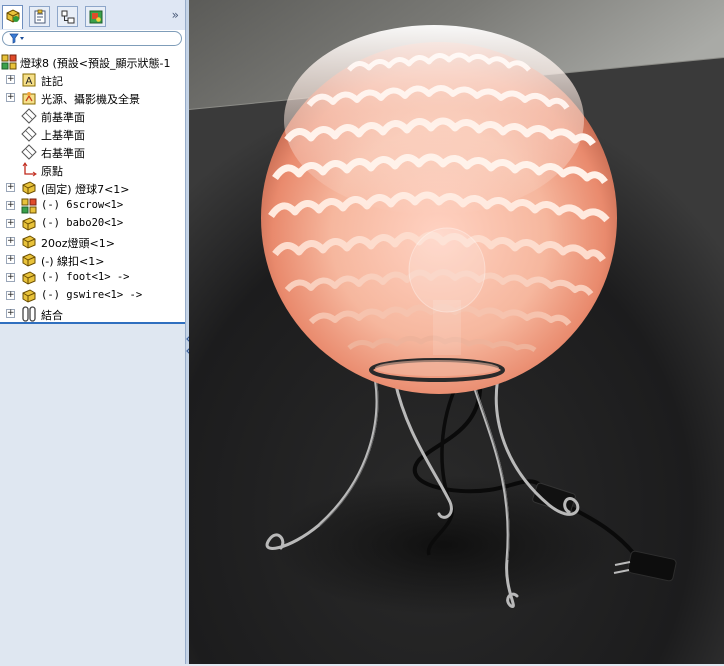  I want to click on tree-item-component: + 20oz燈頭<1>, so click(92, 242).